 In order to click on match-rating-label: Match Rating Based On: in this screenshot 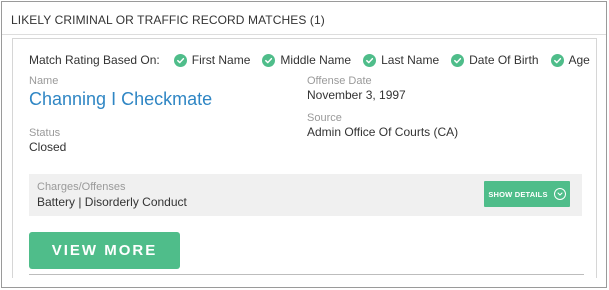, I will do `click(94, 60)`.